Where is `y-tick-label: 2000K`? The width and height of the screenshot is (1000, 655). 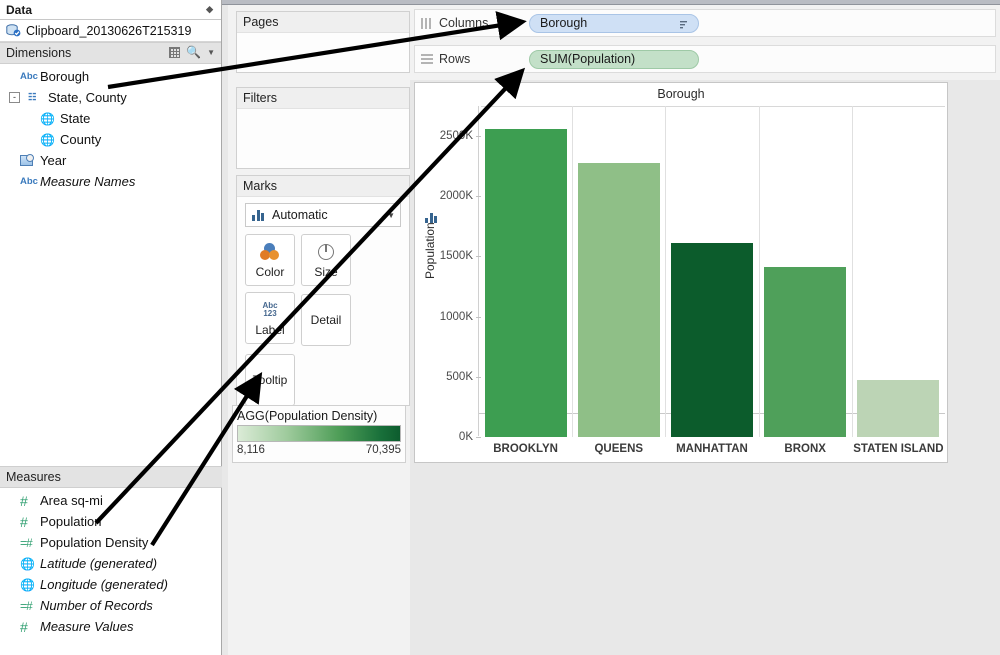 y-tick-label: 2000K is located at coordinates (456, 196).